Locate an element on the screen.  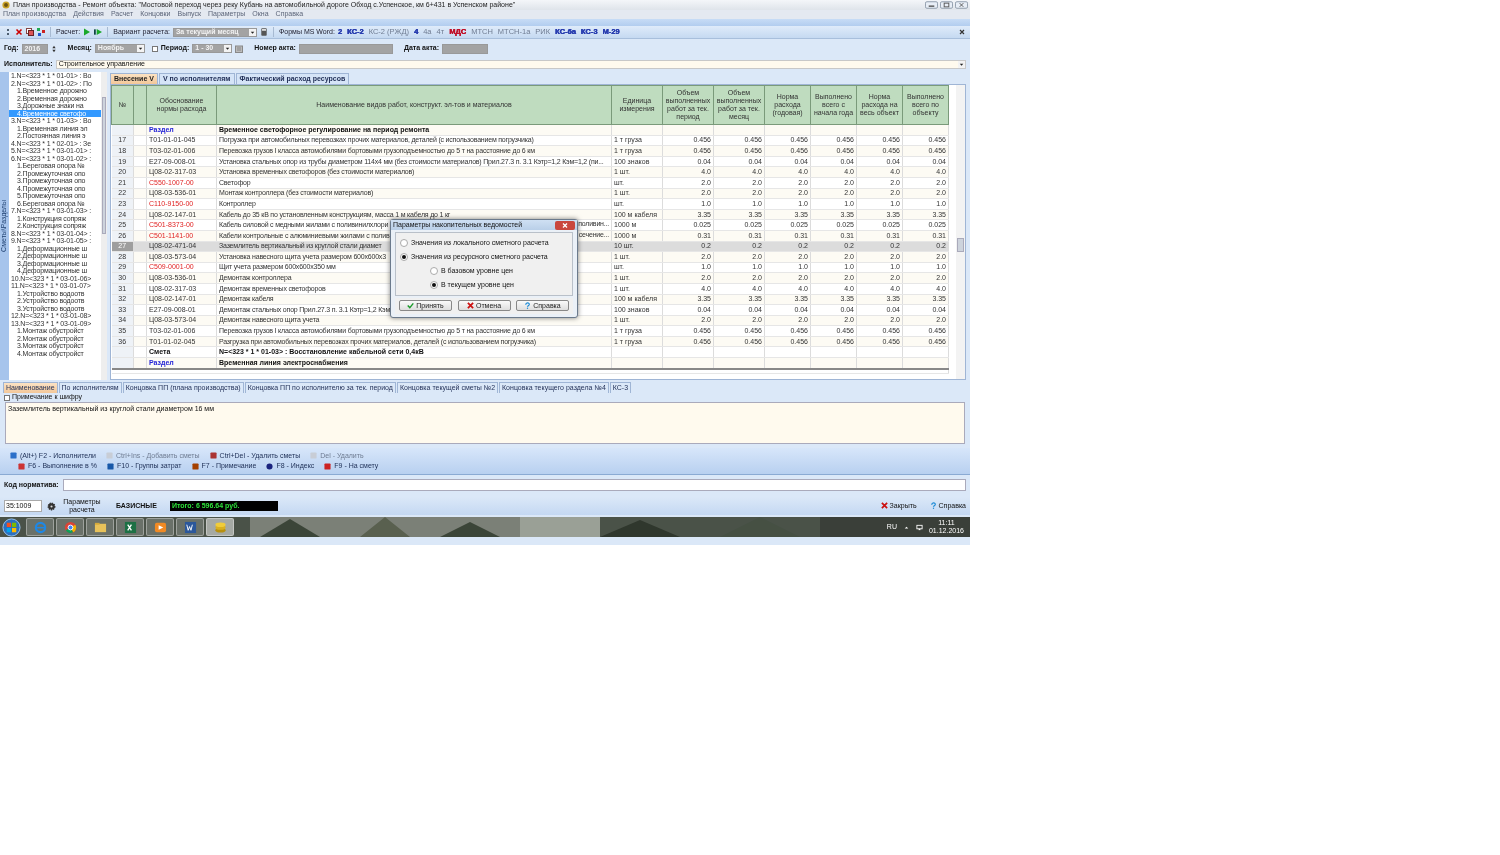
gear-icon is located at coordinates (51, 506).